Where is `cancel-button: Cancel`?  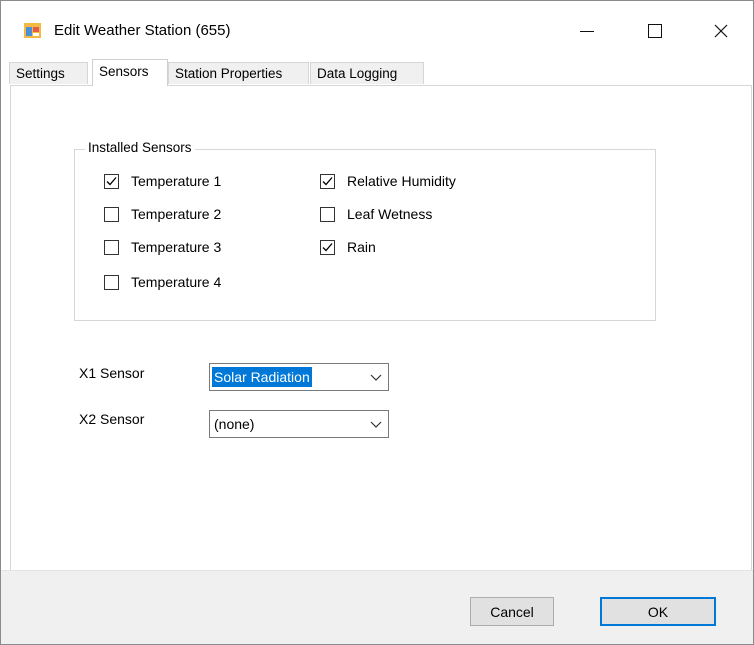
cancel-button: Cancel is located at coordinates (512, 611).